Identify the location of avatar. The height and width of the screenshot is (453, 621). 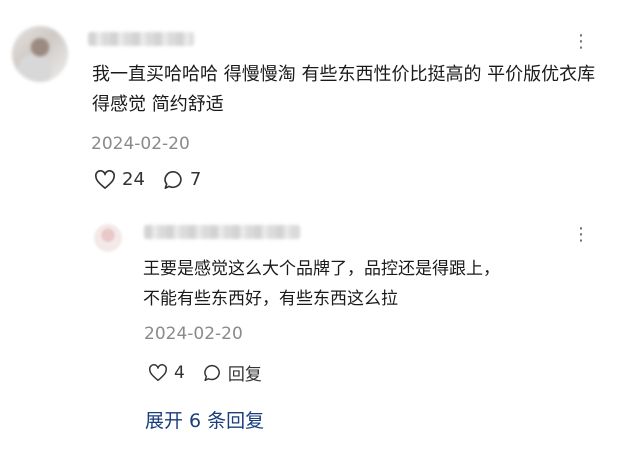
(40, 54).